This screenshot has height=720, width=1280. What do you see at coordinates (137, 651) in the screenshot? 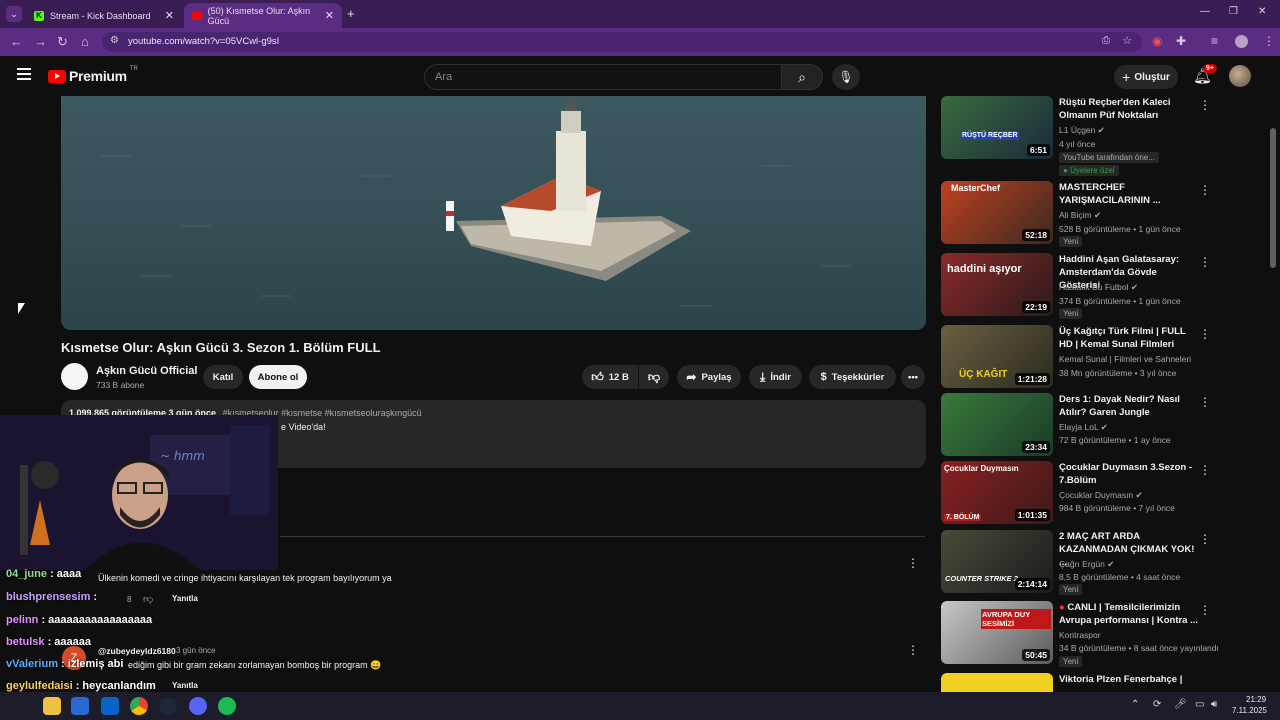
I see `comment-author: @zubeydeyldz6180` at bounding box center [137, 651].